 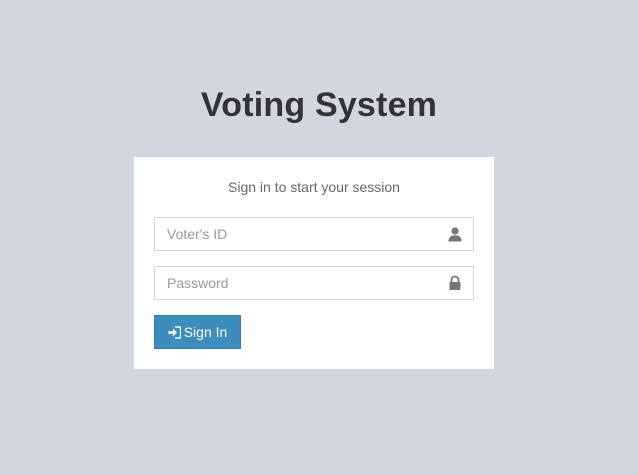 What do you see at coordinates (455, 283) in the screenshot?
I see `lock-icon` at bounding box center [455, 283].